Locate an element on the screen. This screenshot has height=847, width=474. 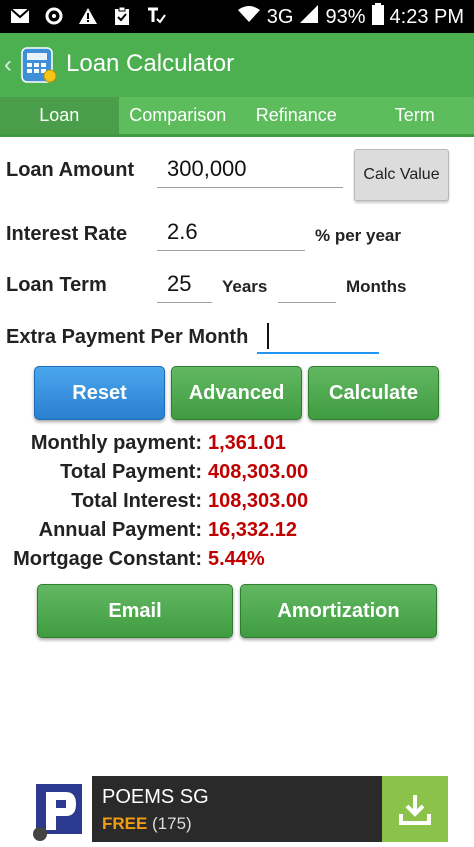
result-value: 408,303.00 is located at coordinates (258, 476).